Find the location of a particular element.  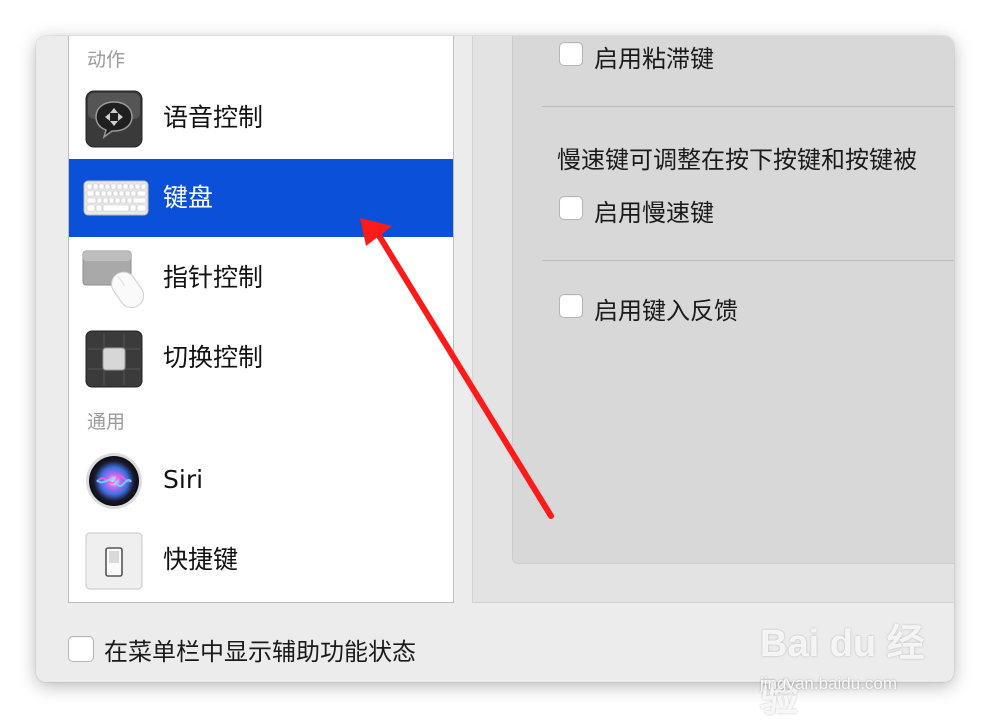

watermark: Bai du 经验 jingyan.baidu.com is located at coordinates (850, 666).